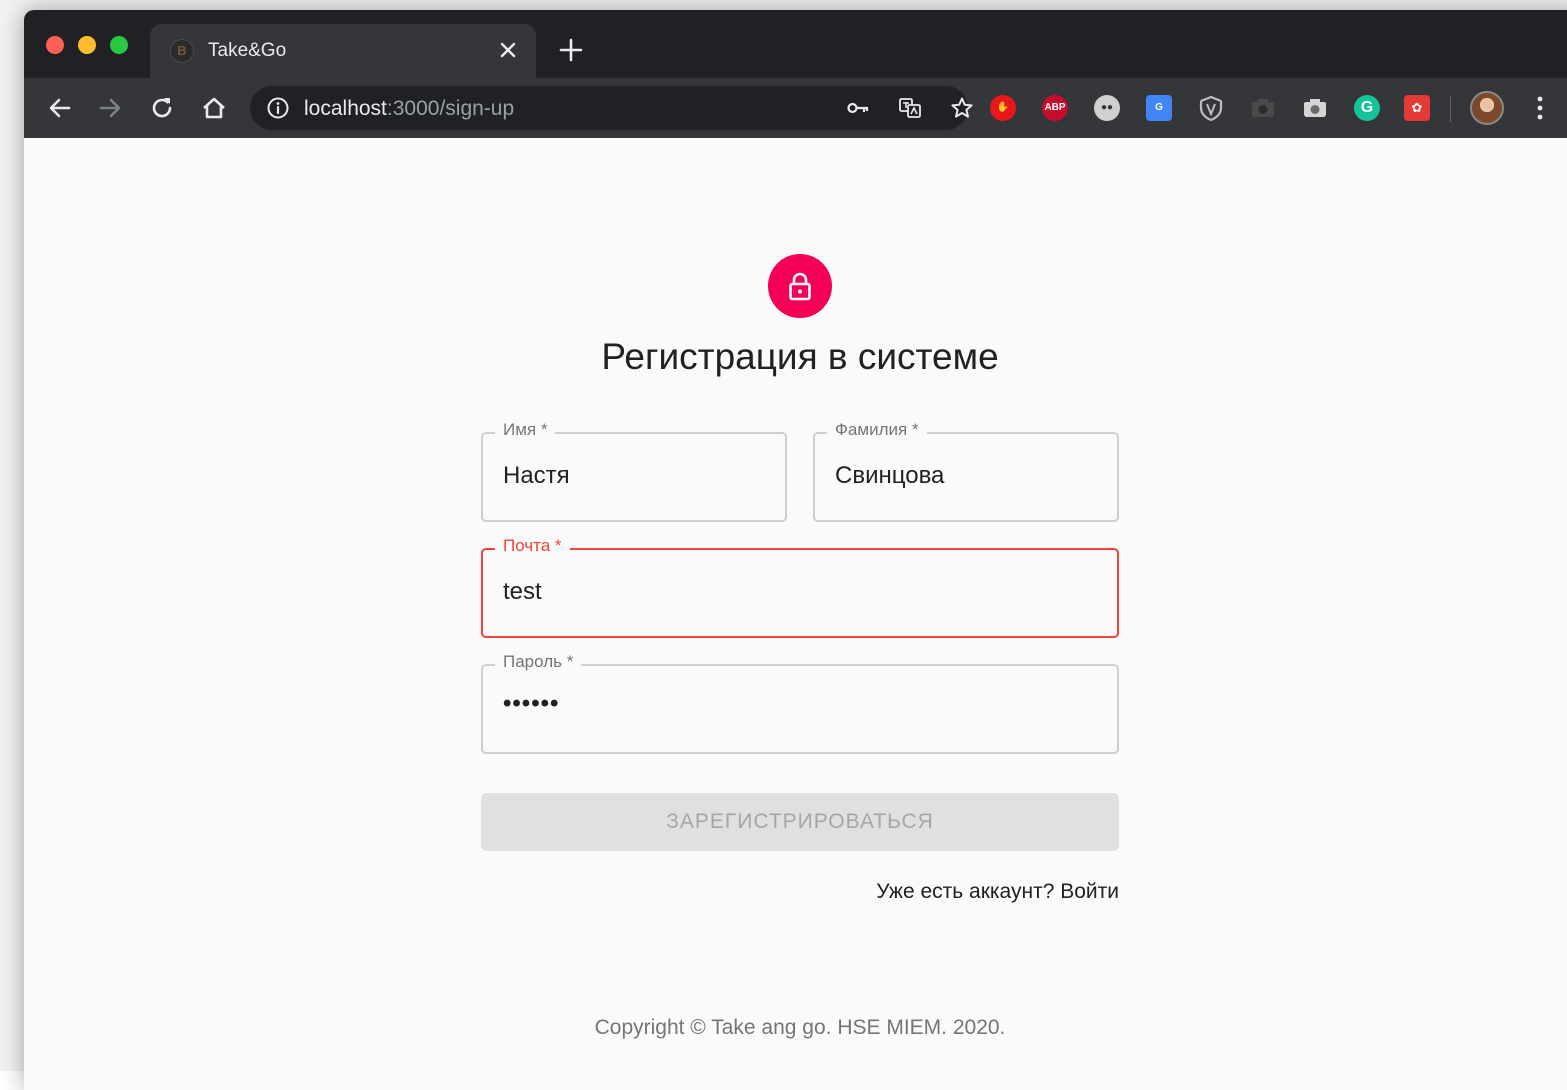 This screenshot has height=1090, width=1567. Describe the element at coordinates (119, 45) in the screenshot. I see `window-maximize-button` at that location.